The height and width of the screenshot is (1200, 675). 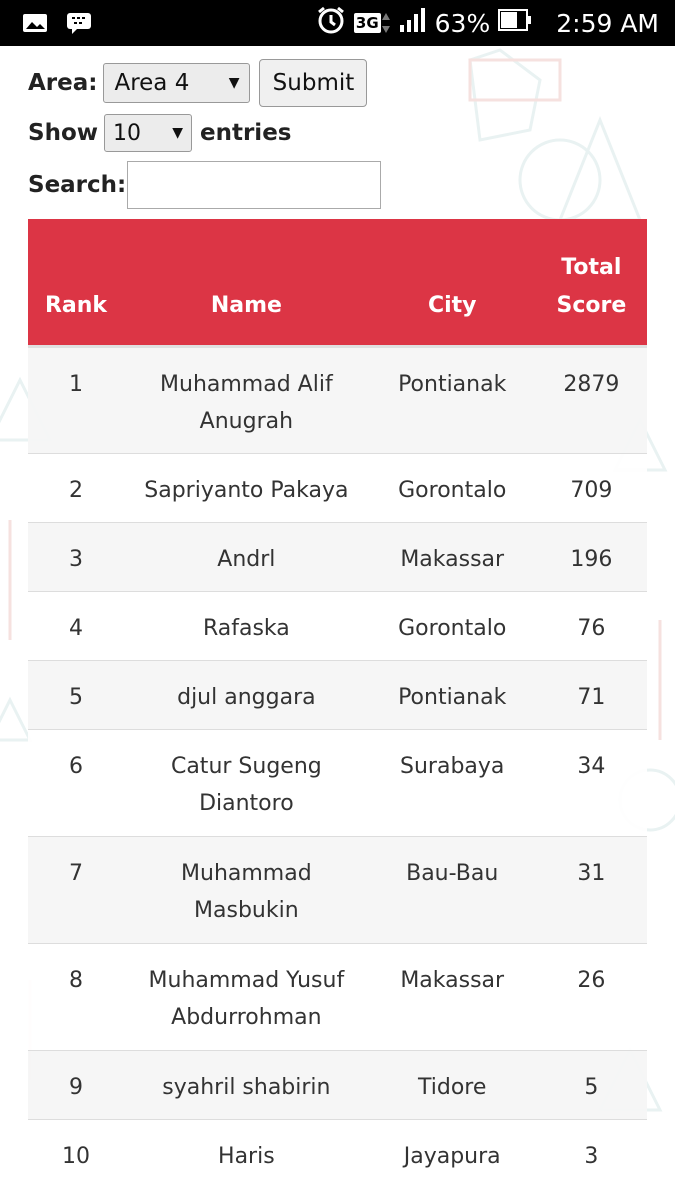 I want to click on score-cell: 26, so click(x=591, y=997).